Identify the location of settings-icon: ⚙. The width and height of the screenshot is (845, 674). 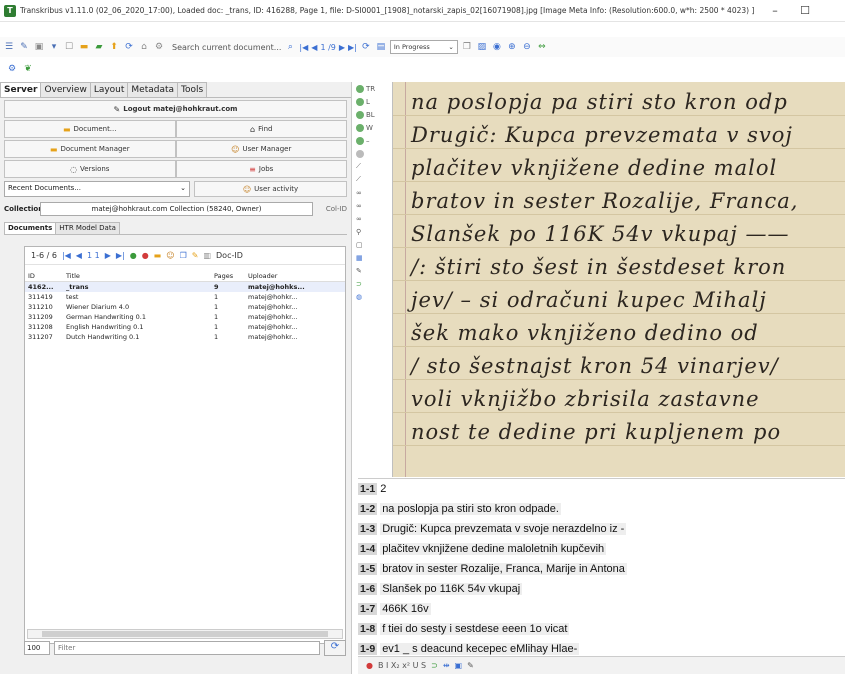
(159, 47).